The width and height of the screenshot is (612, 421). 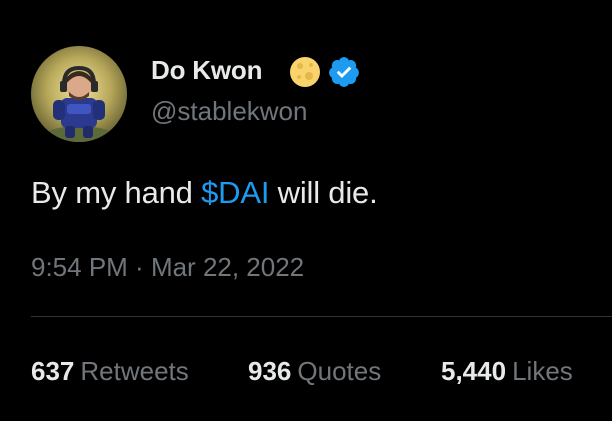 I want to click on divider, so click(x=321, y=316).